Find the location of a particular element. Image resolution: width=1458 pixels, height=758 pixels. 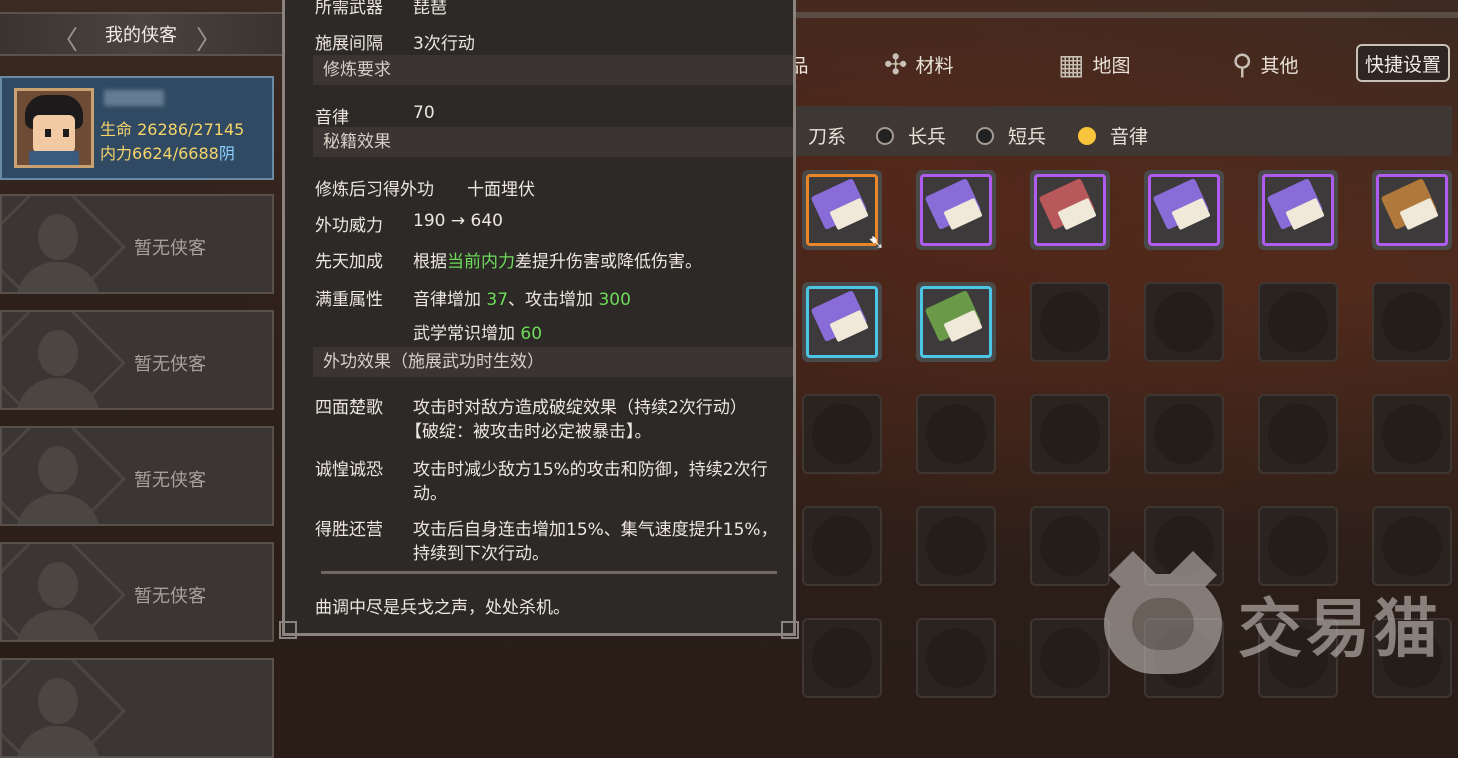

hero-portrait is located at coordinates (54, 128).